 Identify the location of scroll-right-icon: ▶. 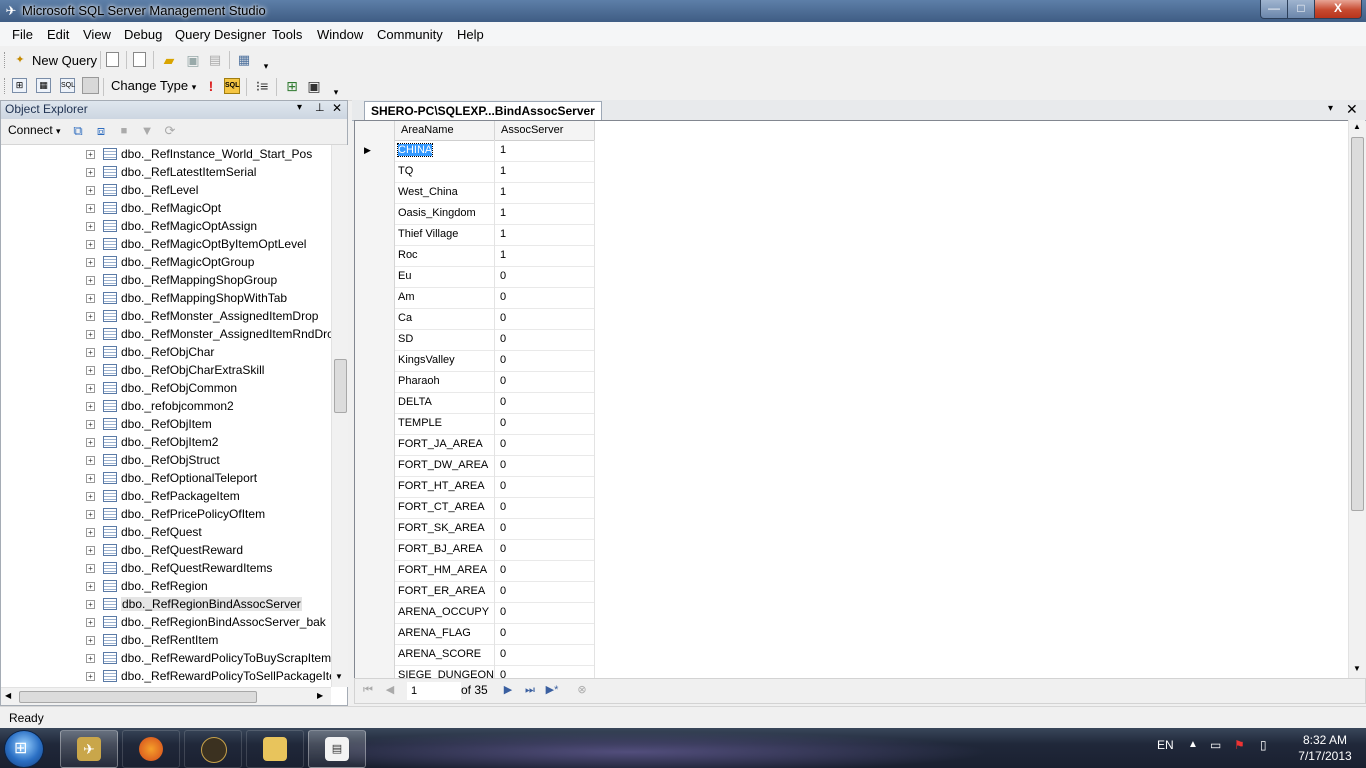
(320, 695).